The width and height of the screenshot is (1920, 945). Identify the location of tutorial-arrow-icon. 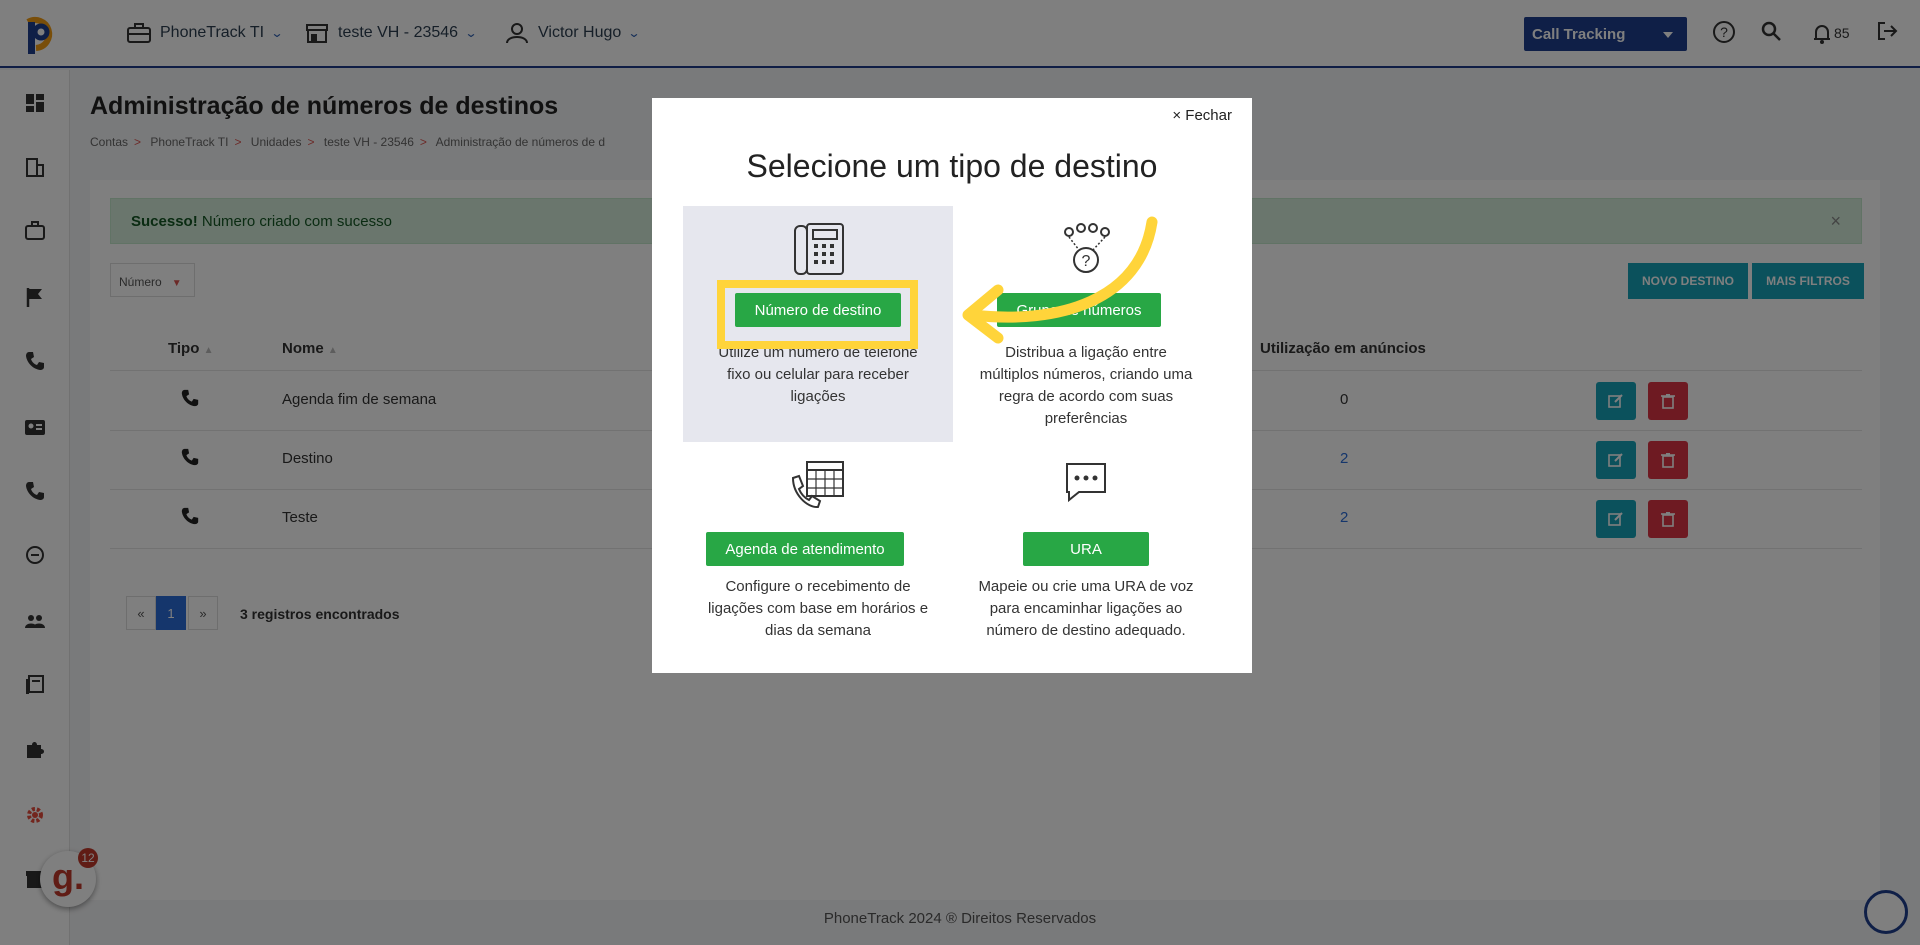
(1060, 280).